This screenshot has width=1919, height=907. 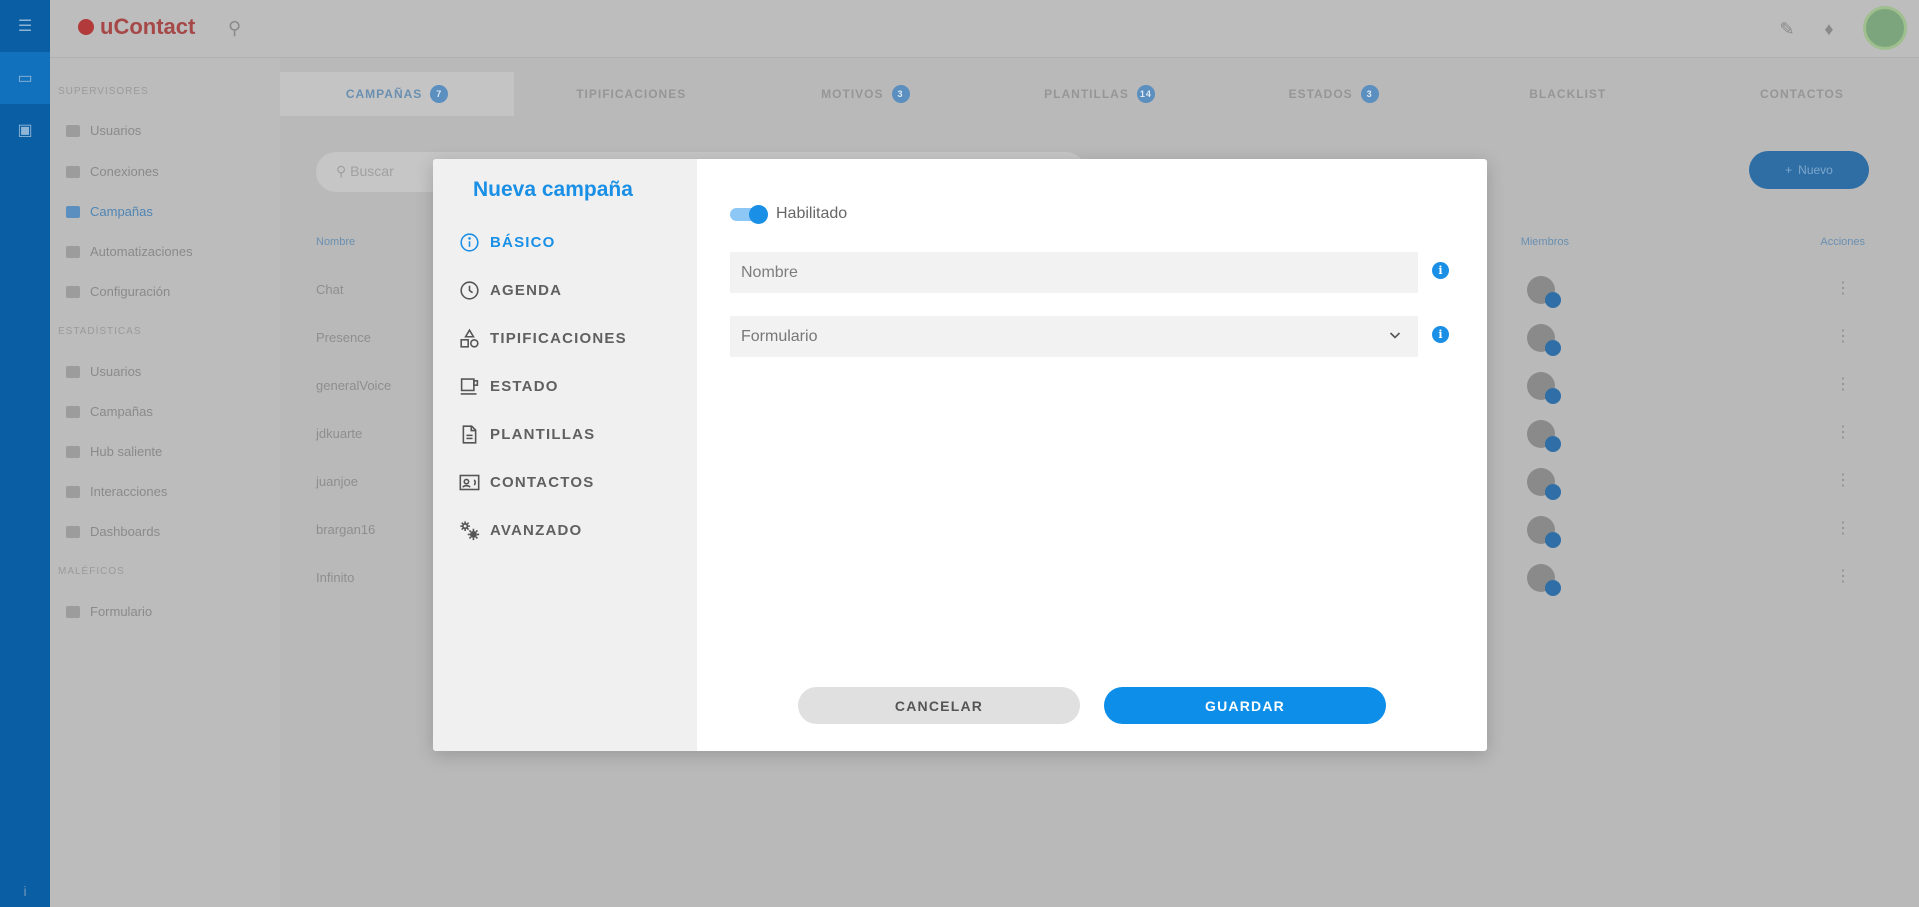 I want to click on sidebar-item: Hub saliente, so click(x=114, y=451).